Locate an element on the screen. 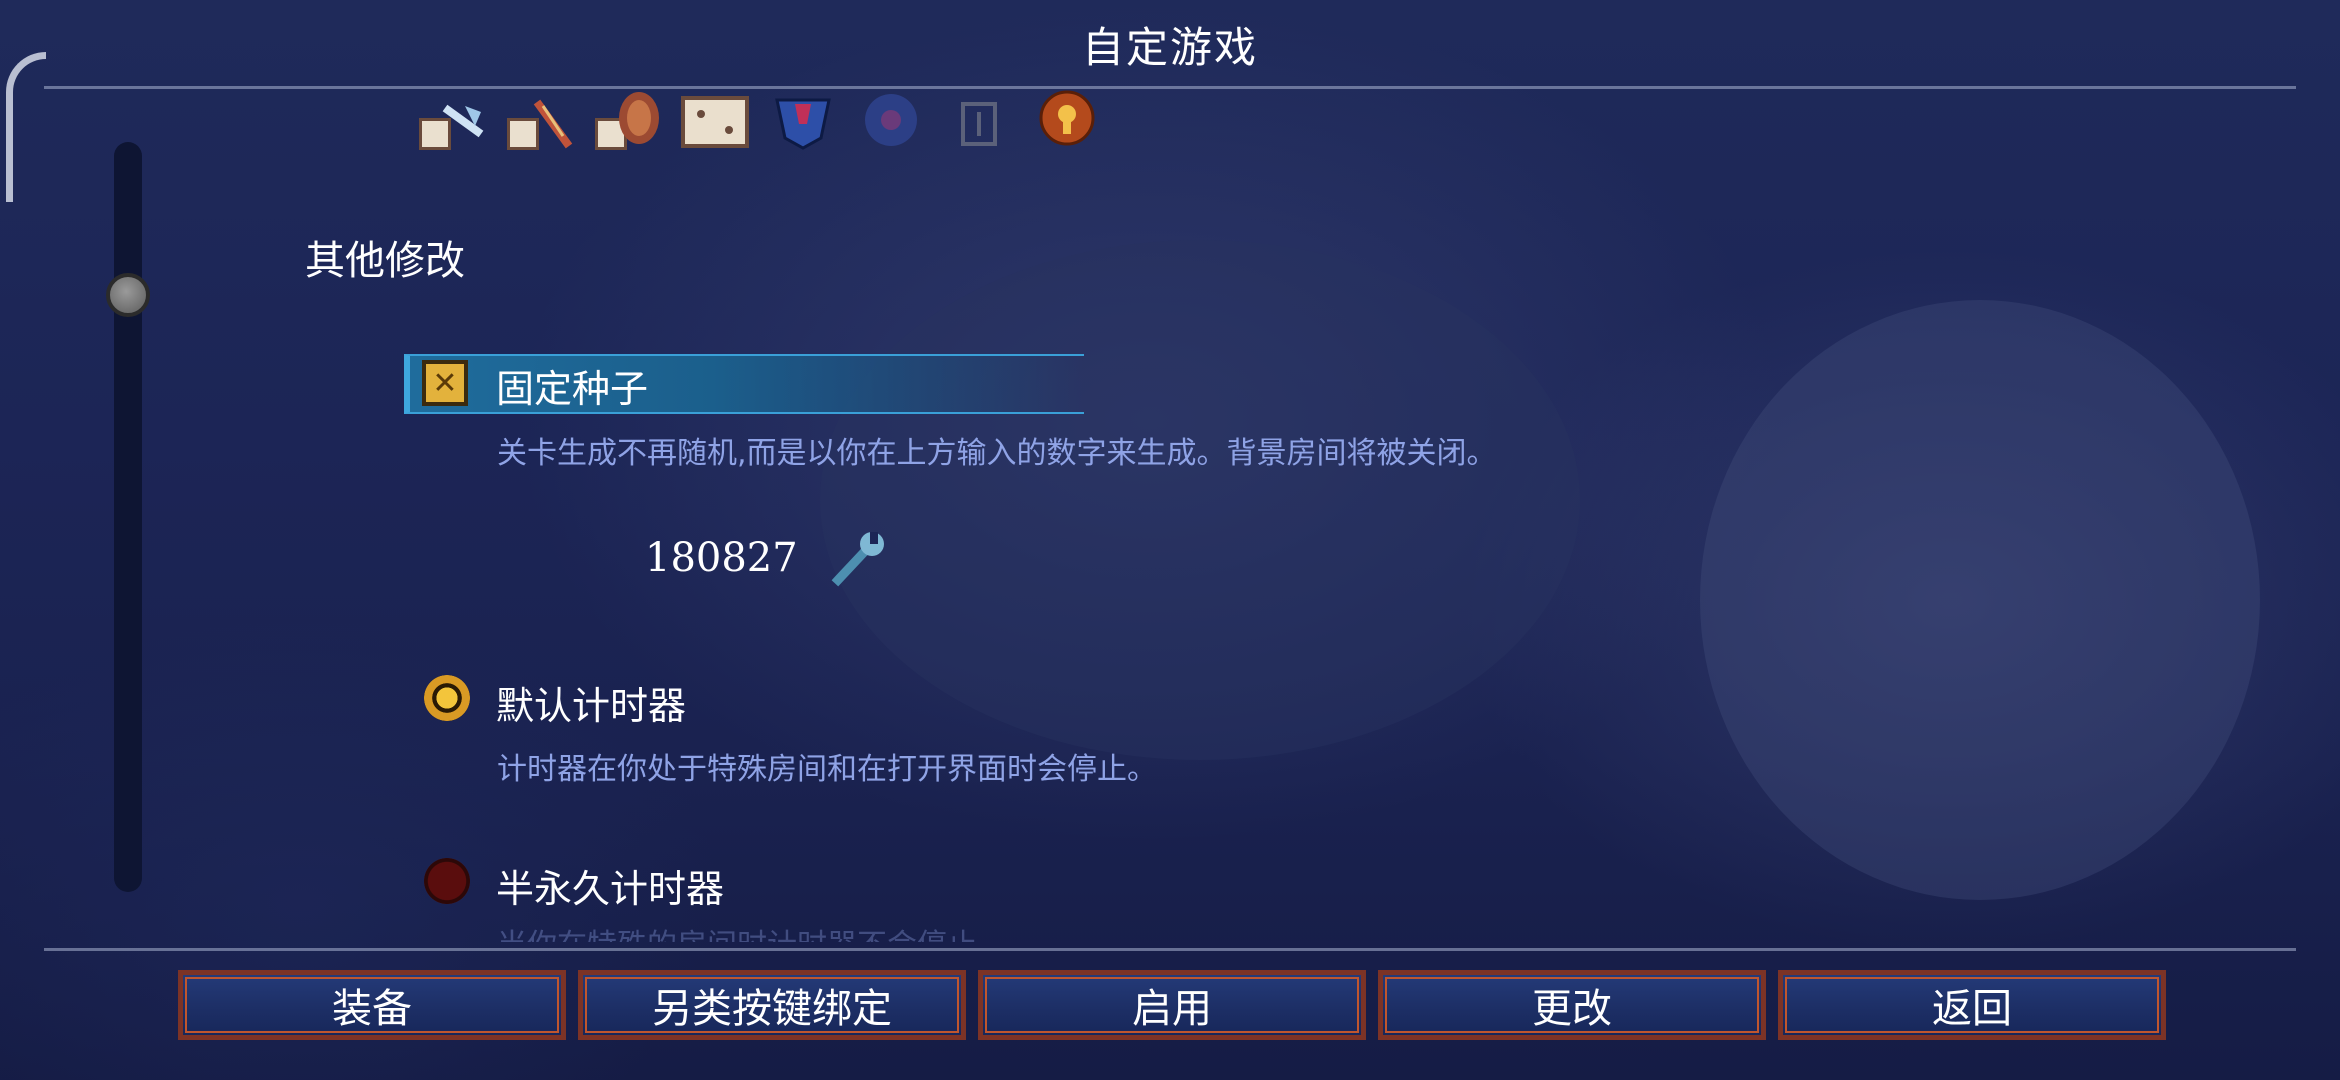 The image size is (2340, 1080). option-semi-permanent-timer-label: 半永久计时器 is located at coordinates (610, 885).